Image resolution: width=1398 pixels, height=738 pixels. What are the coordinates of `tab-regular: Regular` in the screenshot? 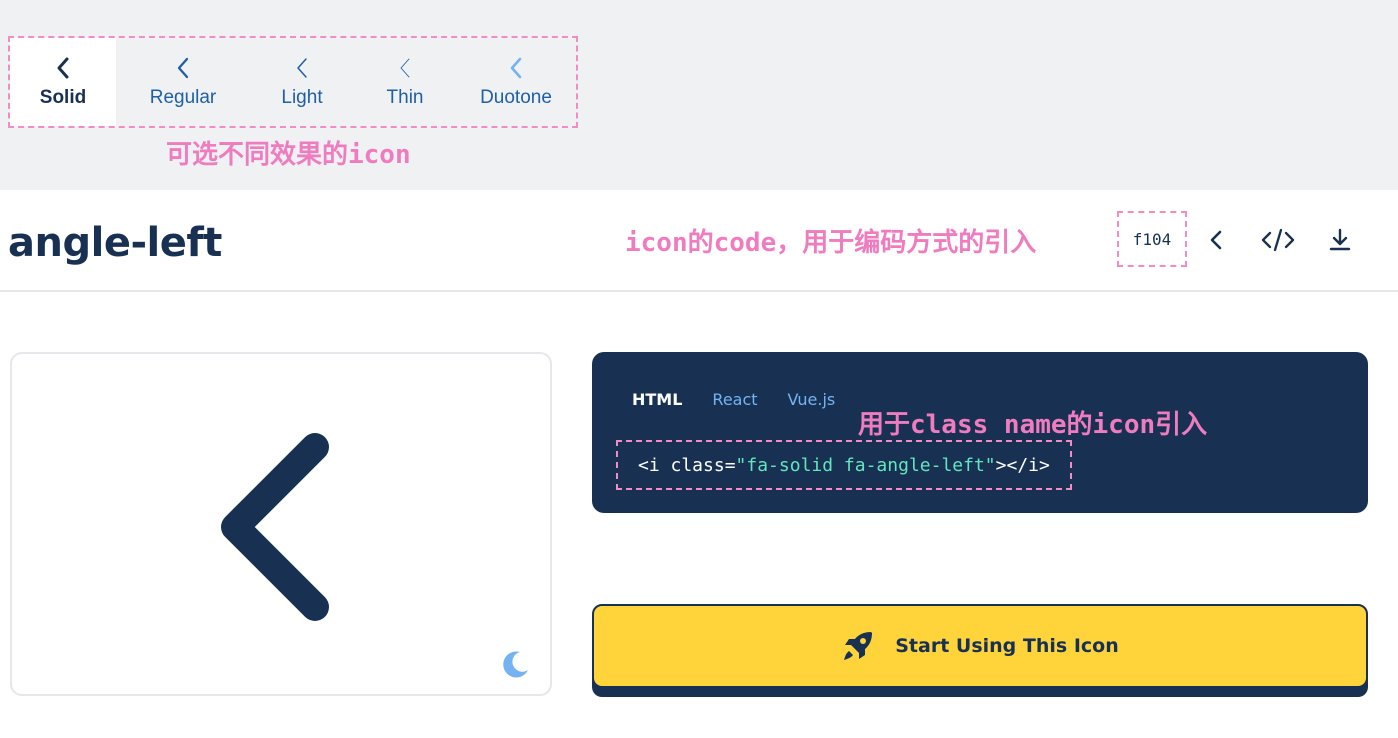 It's located at (183, 82).